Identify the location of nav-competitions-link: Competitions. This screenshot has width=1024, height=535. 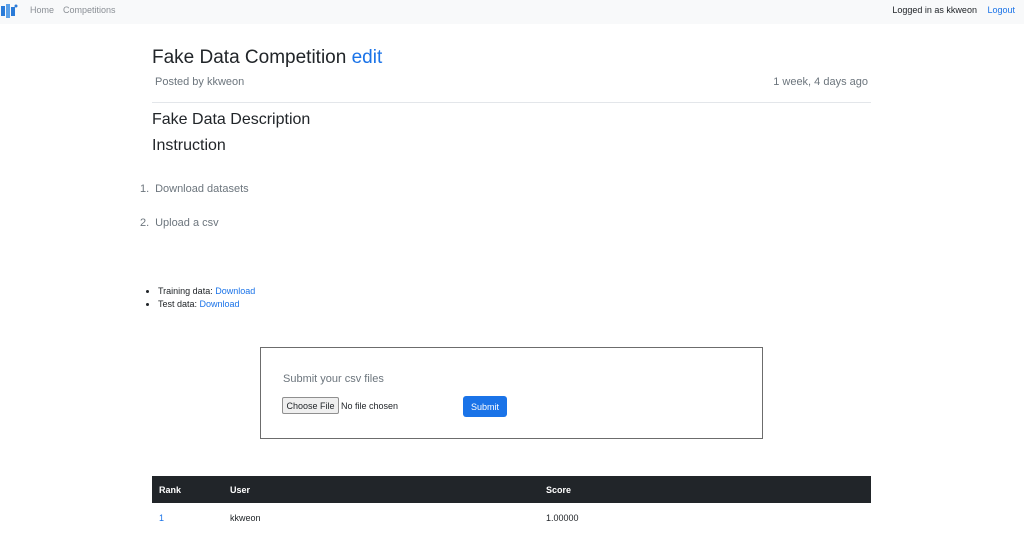
(89, 10).